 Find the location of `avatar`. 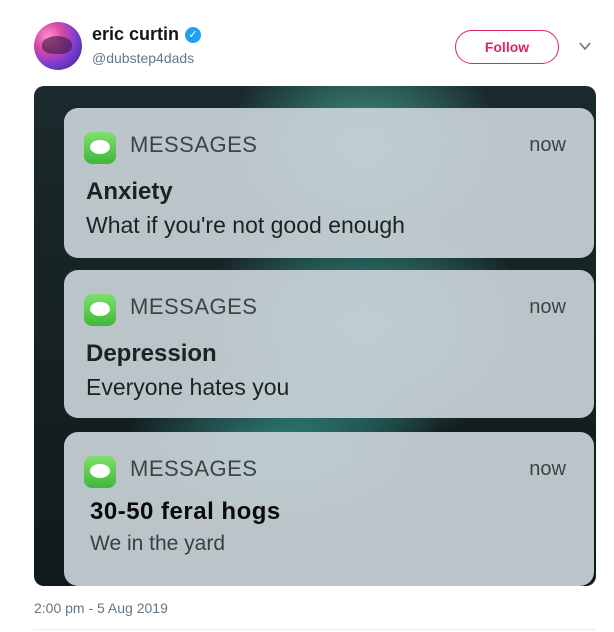

avatar is located at coordinates (58, 46).